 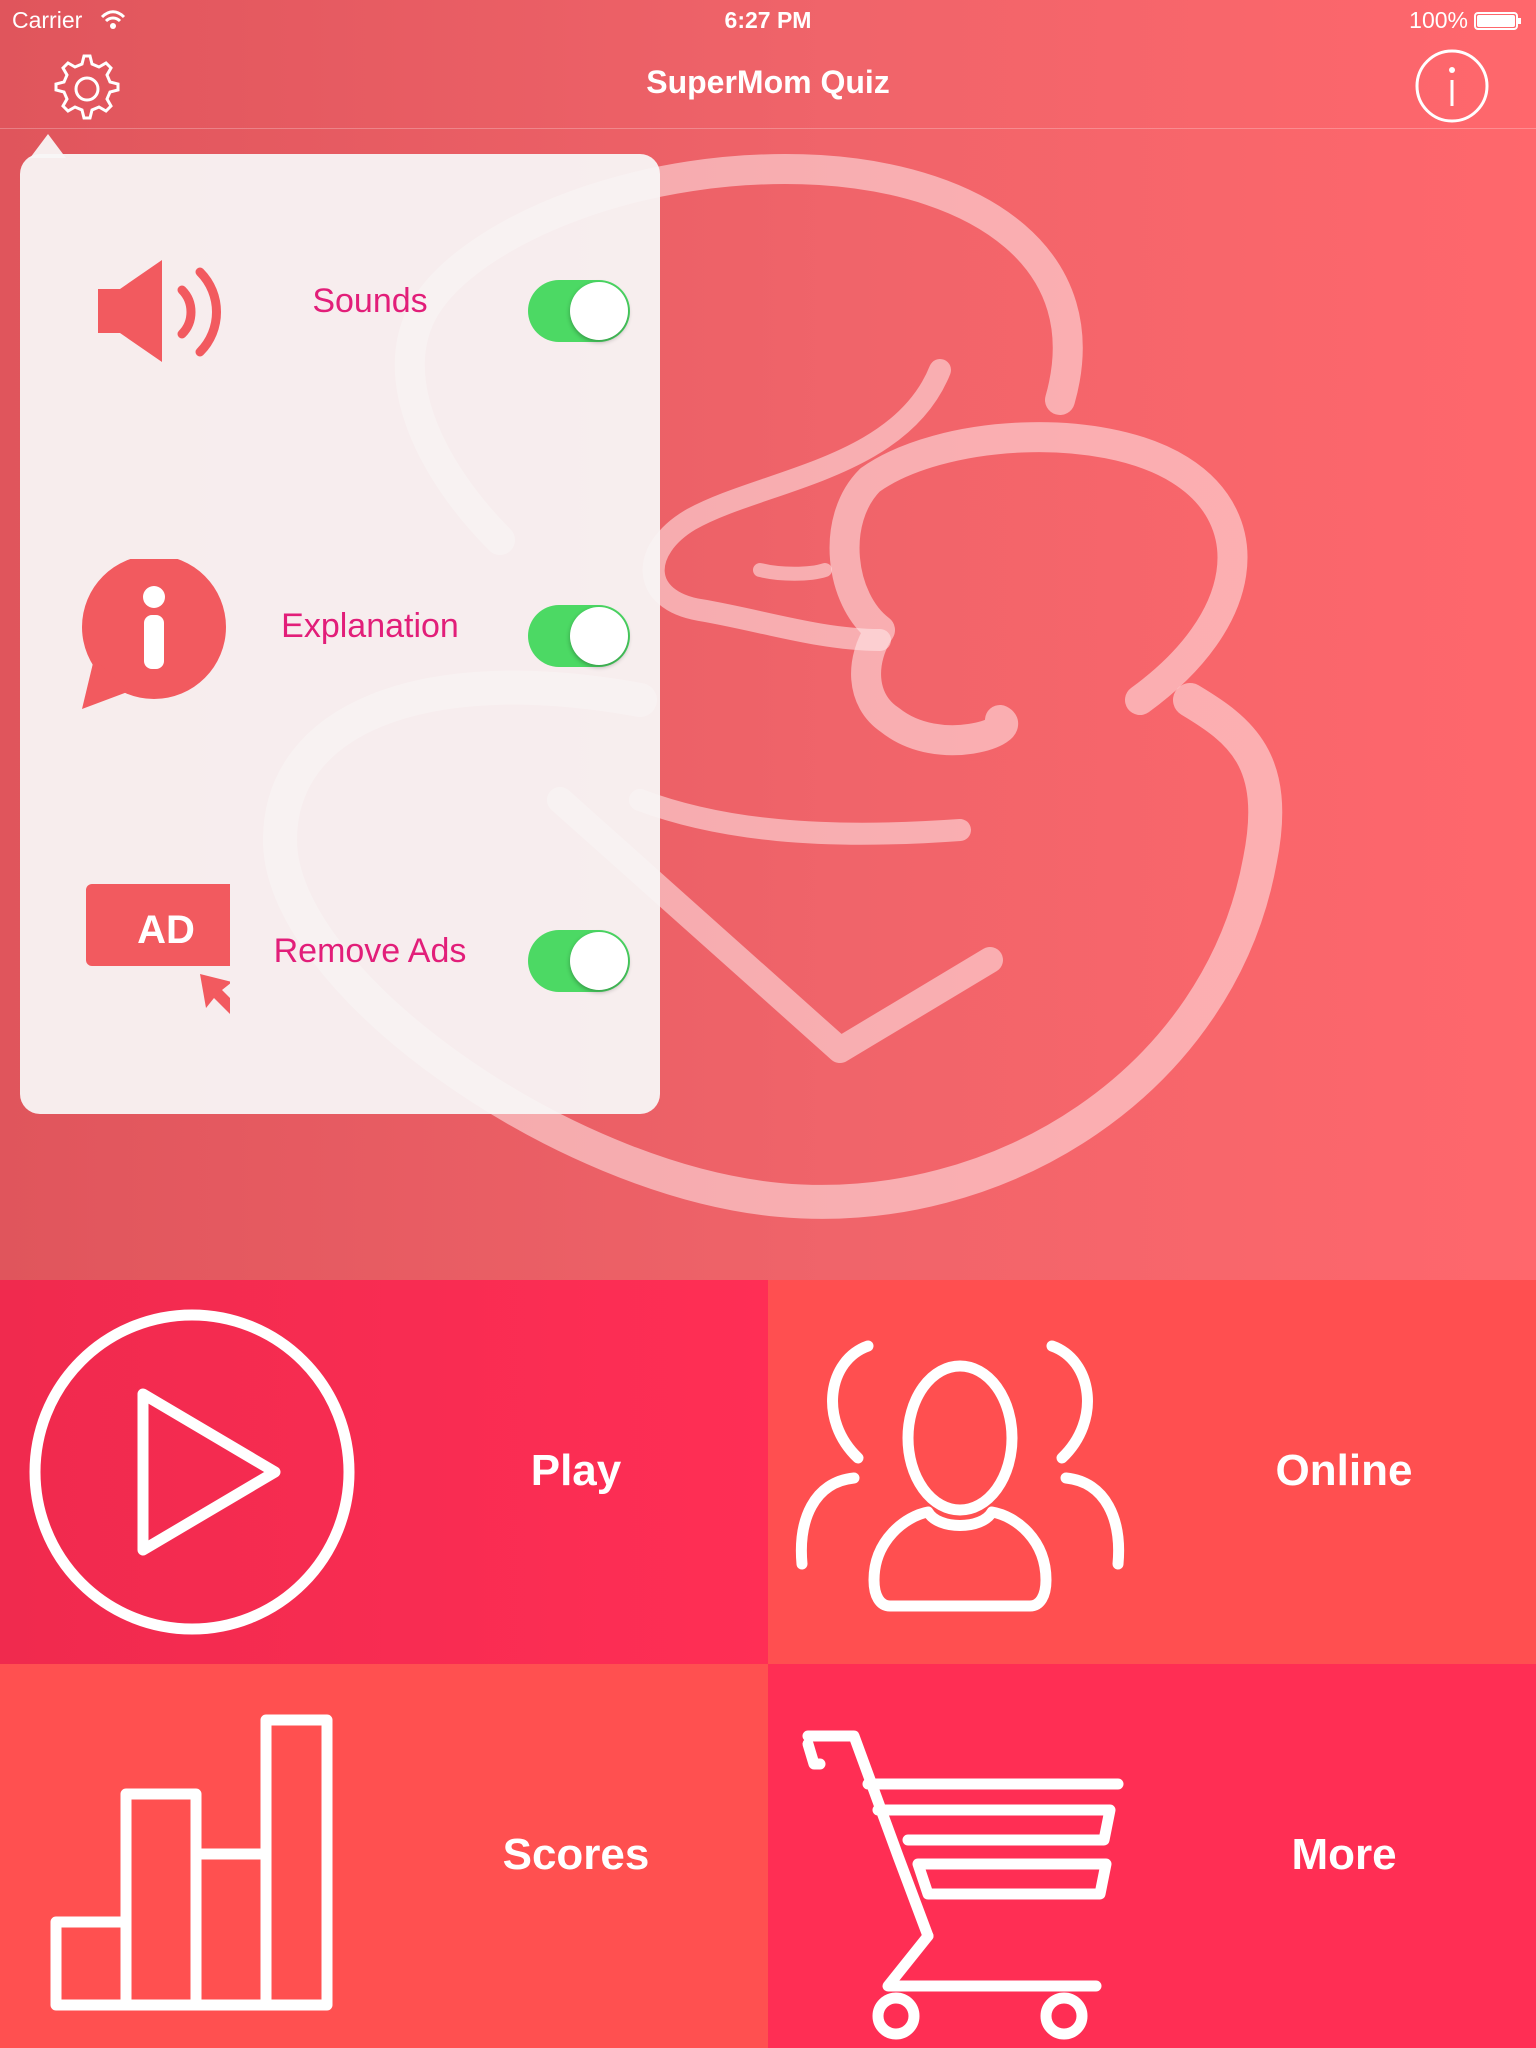 I want to click on ad-icon, so click(x=158, y=949).